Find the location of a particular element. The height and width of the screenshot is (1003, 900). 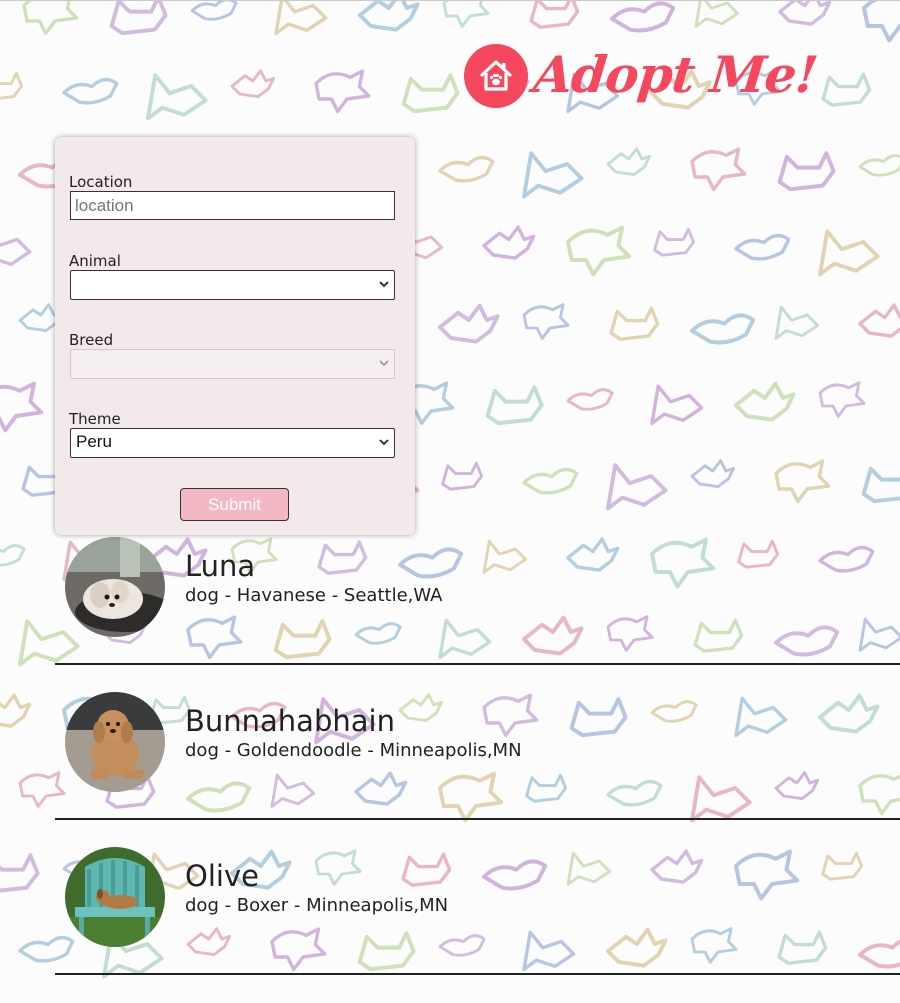

pet-list-item: Olive dog - Boxer - Minneapolis,MN is located at coordinates (477, 922).